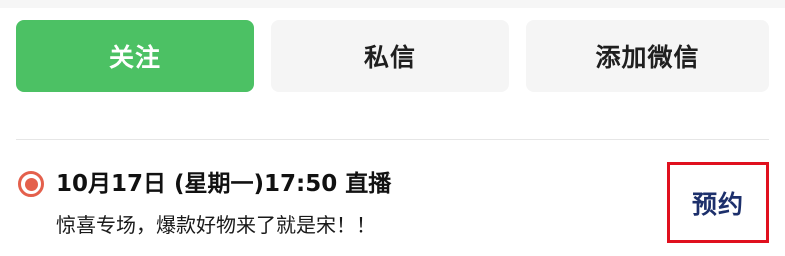  I want to click on reserve-highlight-box: 预约, so click(718, 202).